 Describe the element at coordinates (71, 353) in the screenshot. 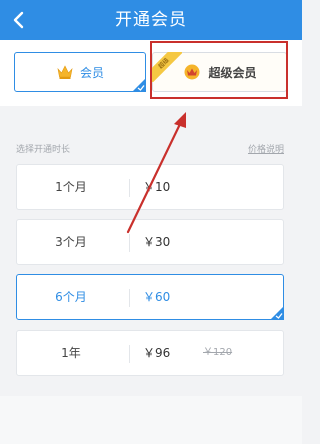

I see `plan-duration: 1年` at that location.